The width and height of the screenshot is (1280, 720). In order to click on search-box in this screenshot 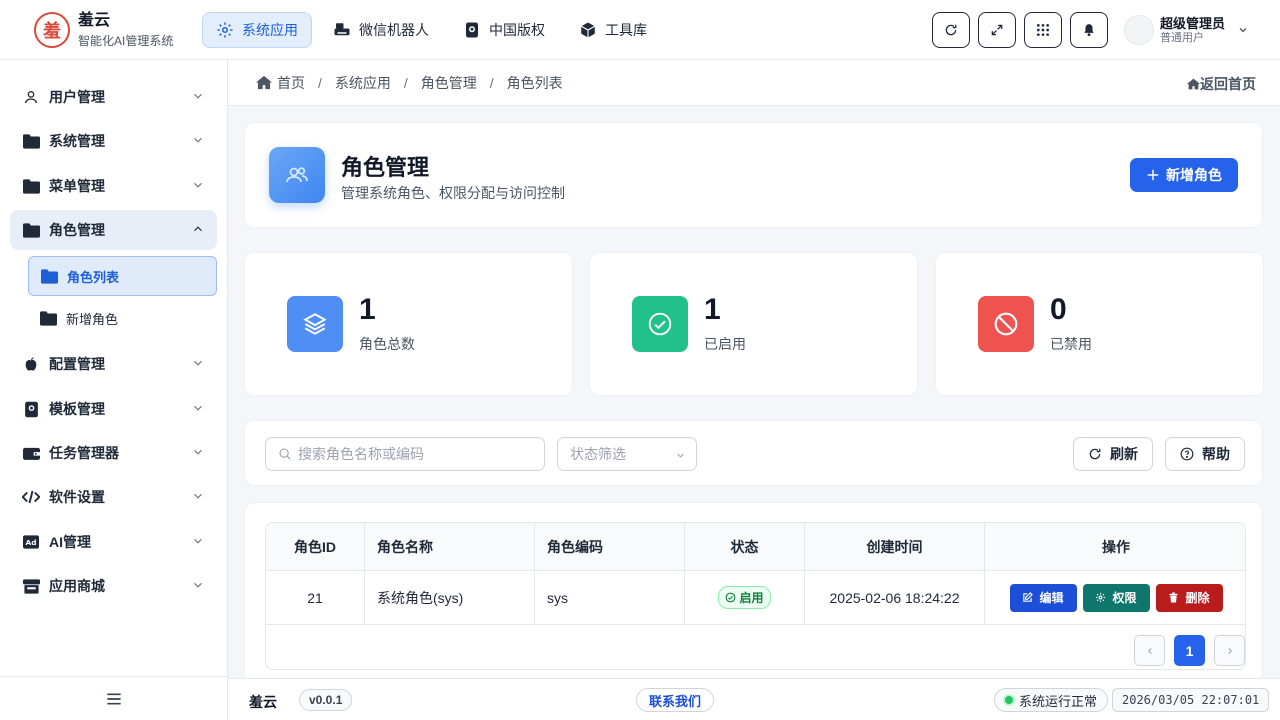, I will do `click(405, 454)`.